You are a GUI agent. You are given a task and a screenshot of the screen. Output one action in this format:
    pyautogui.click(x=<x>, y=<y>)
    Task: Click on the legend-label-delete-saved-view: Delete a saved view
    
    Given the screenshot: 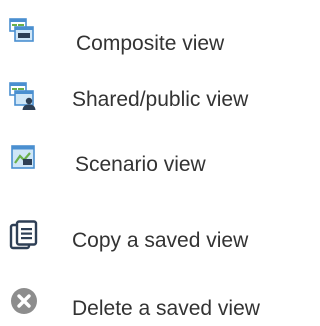 What is the action you would take?
    pyautogui.click(x=166, y=308)
    